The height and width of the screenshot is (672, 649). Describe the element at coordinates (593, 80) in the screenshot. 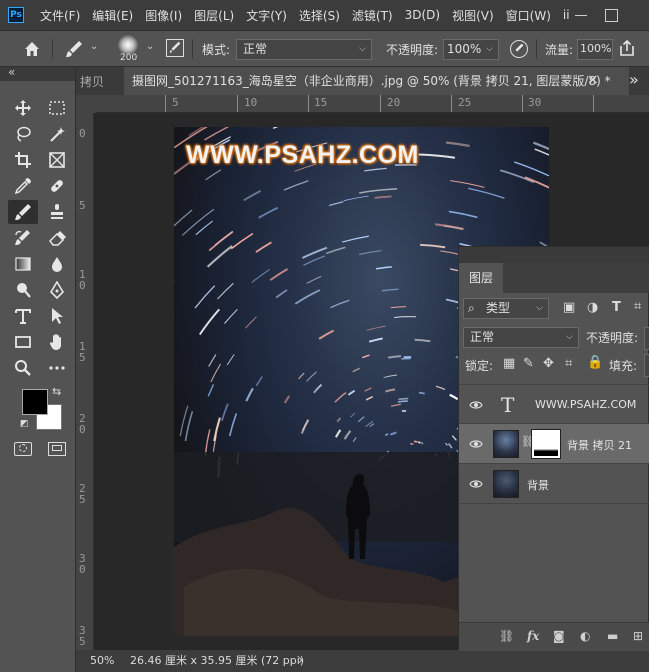

I see `close-tab-icon: ×` at that location.